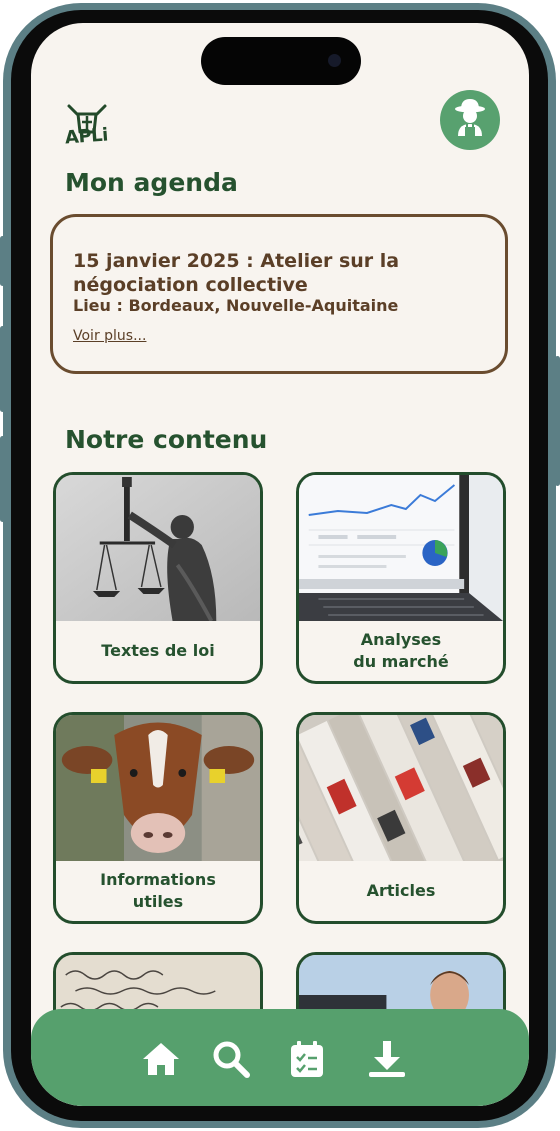  What do you see at coordinates (166, 439) in the screenshot?
I see `content-title: Notre contenu` at bounding box center [166, 439].